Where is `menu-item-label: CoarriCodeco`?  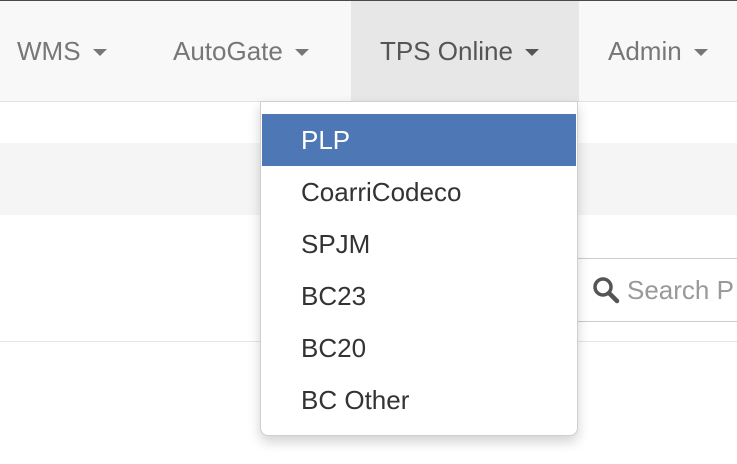
menu-item-label: CoarriCodeco is located at coordinates (381, 191).